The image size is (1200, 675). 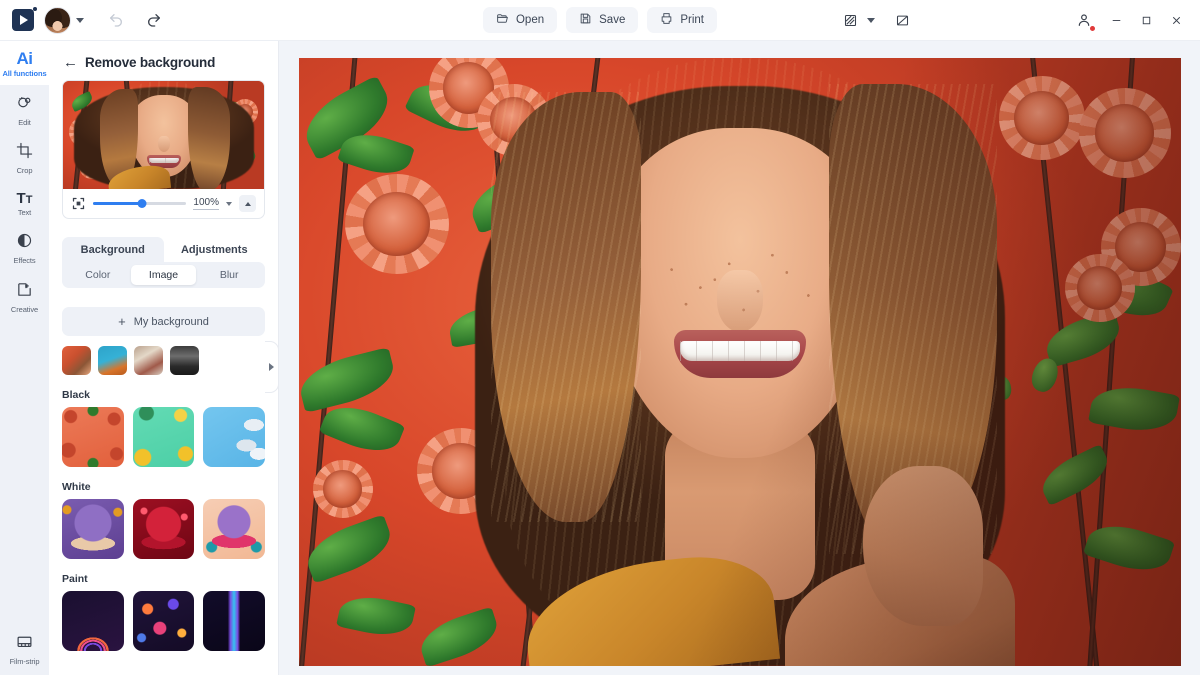 I want to click on chevron-right-icon, so click(x=271, y=367).